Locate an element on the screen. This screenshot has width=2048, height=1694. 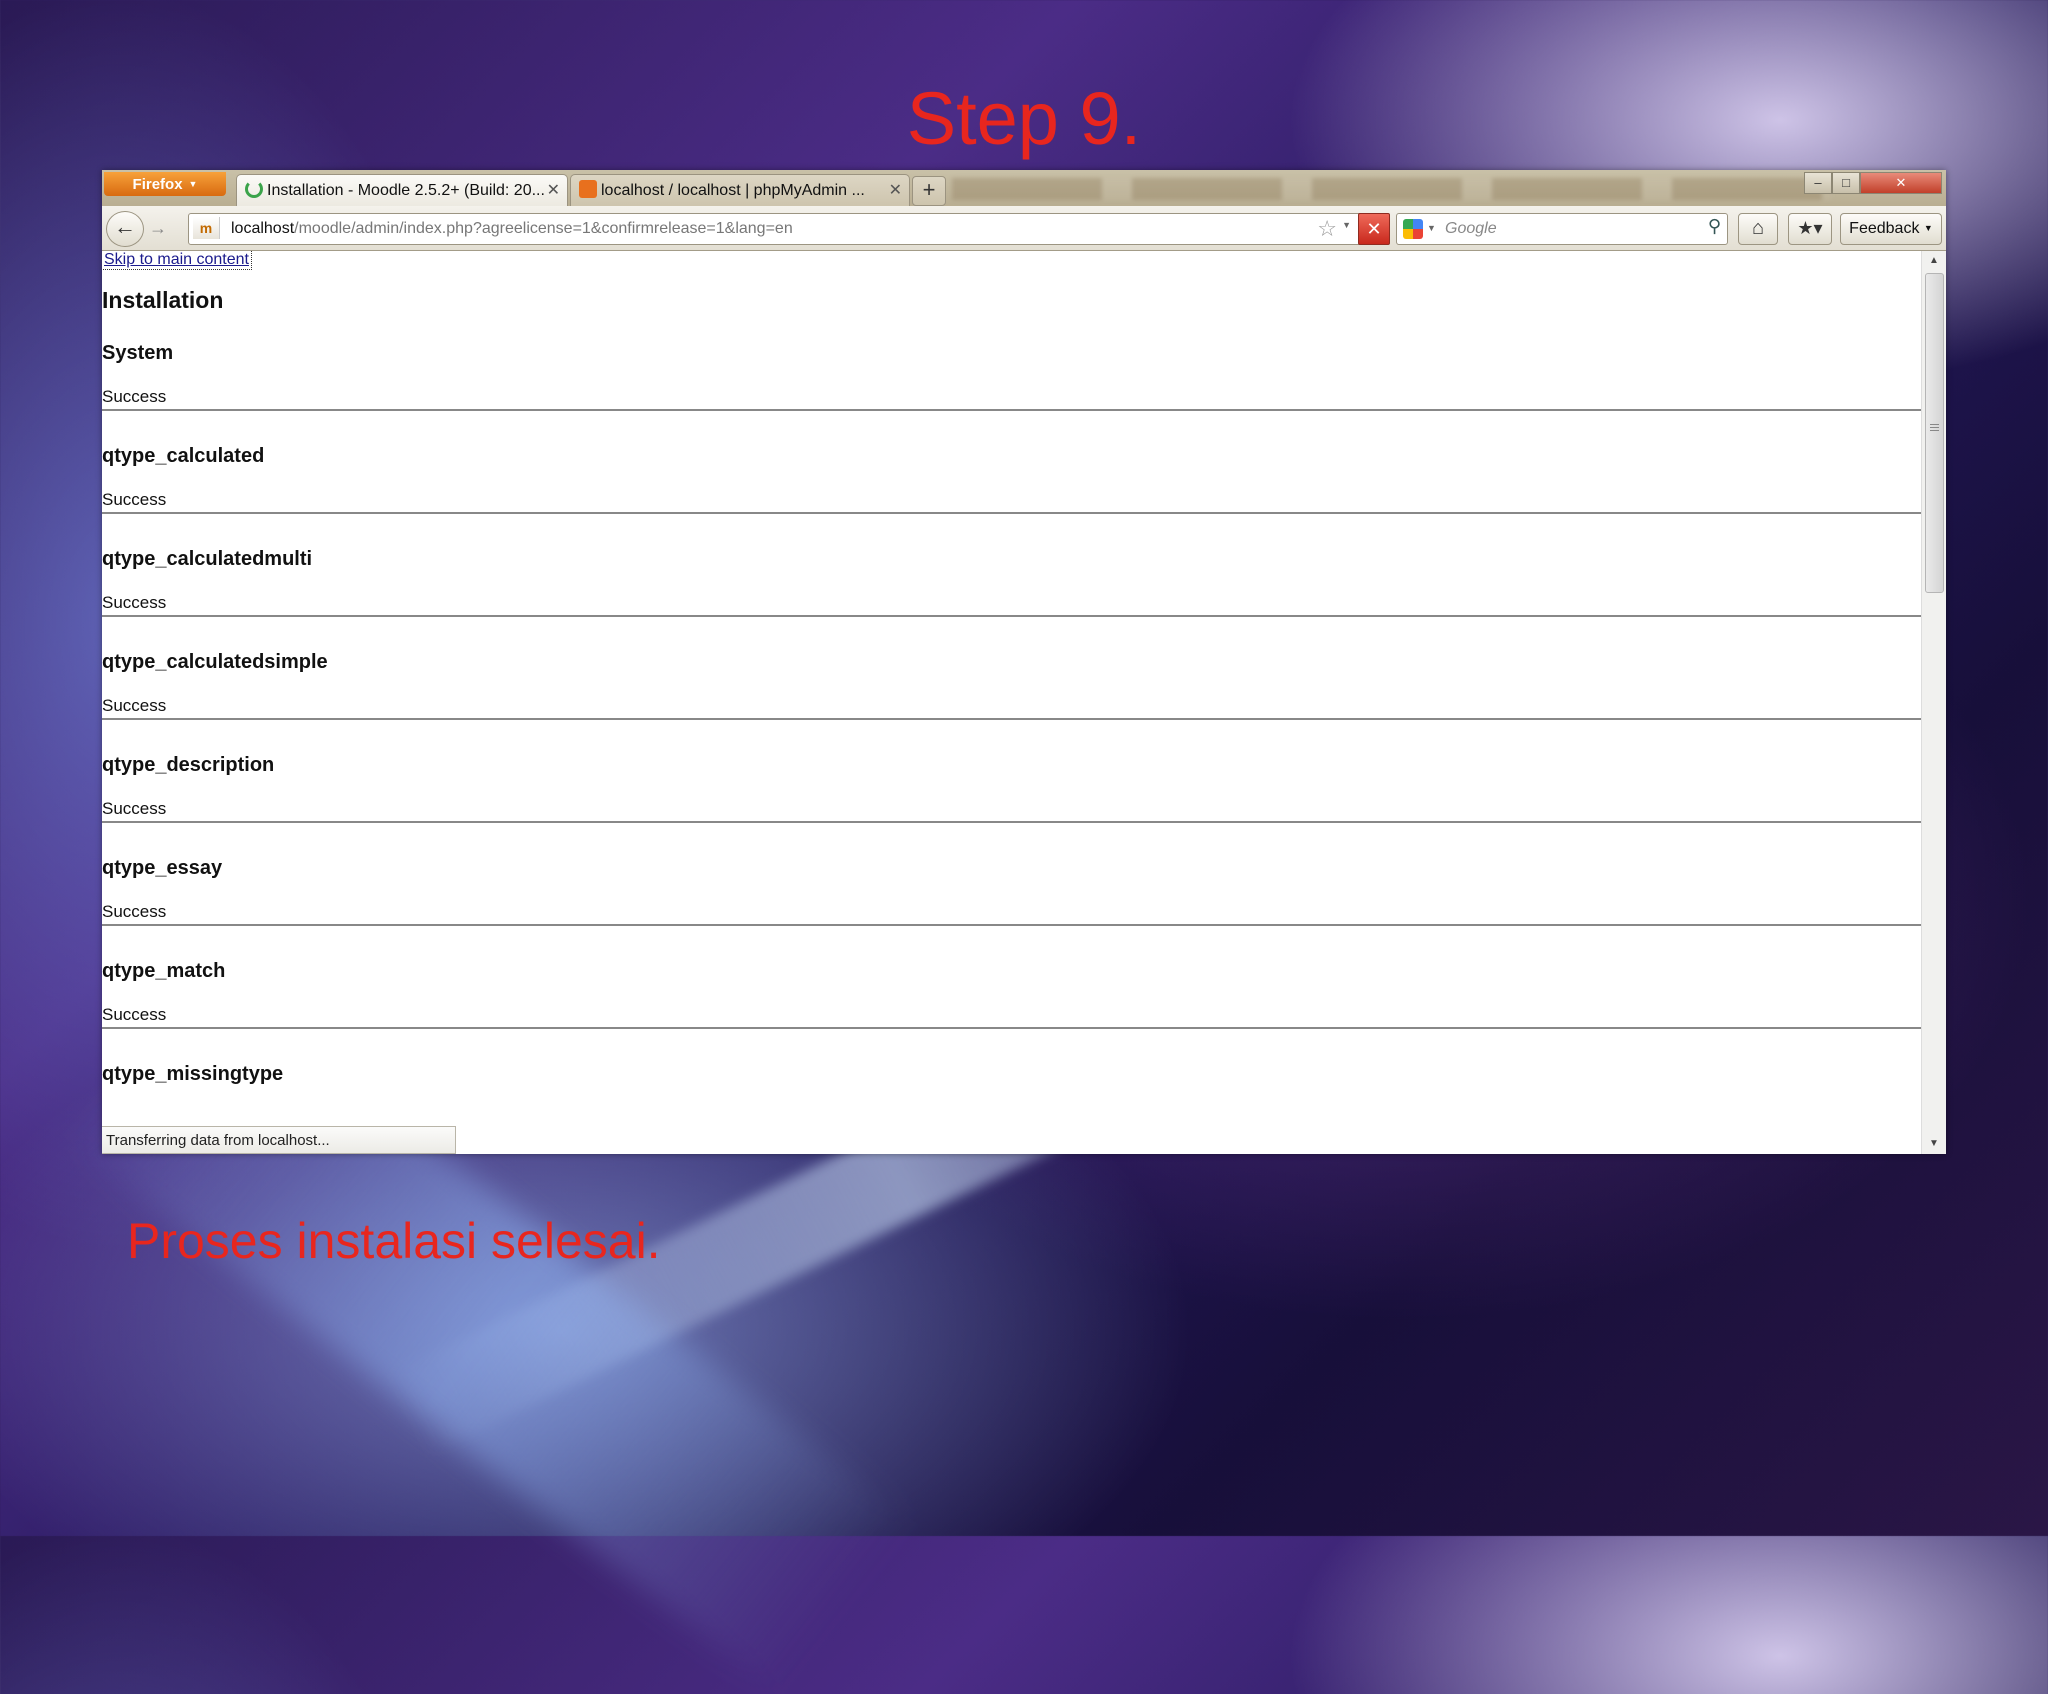
firefox-menu-button: Firefox ▼ is located at coordinates (165, 184).